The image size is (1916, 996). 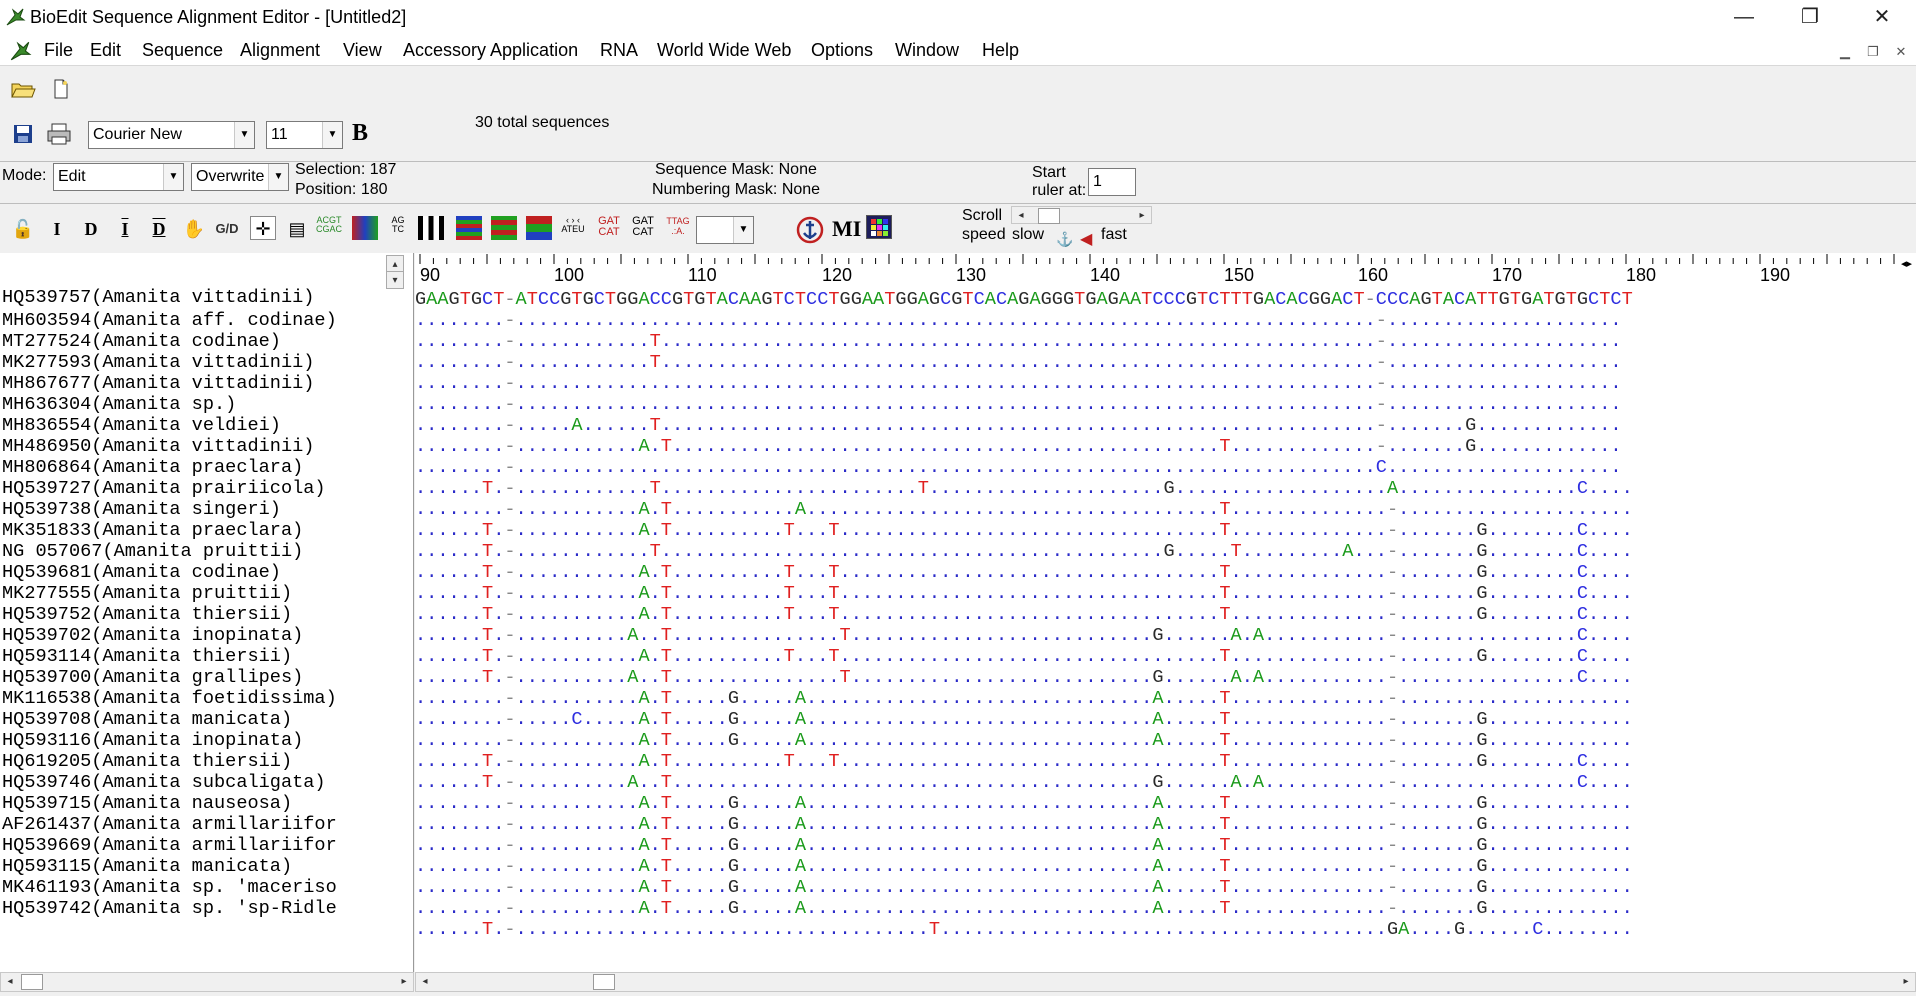 I want to click on sequence-name: MK351833(Amanita praeclara), so click(x=152, y=530).